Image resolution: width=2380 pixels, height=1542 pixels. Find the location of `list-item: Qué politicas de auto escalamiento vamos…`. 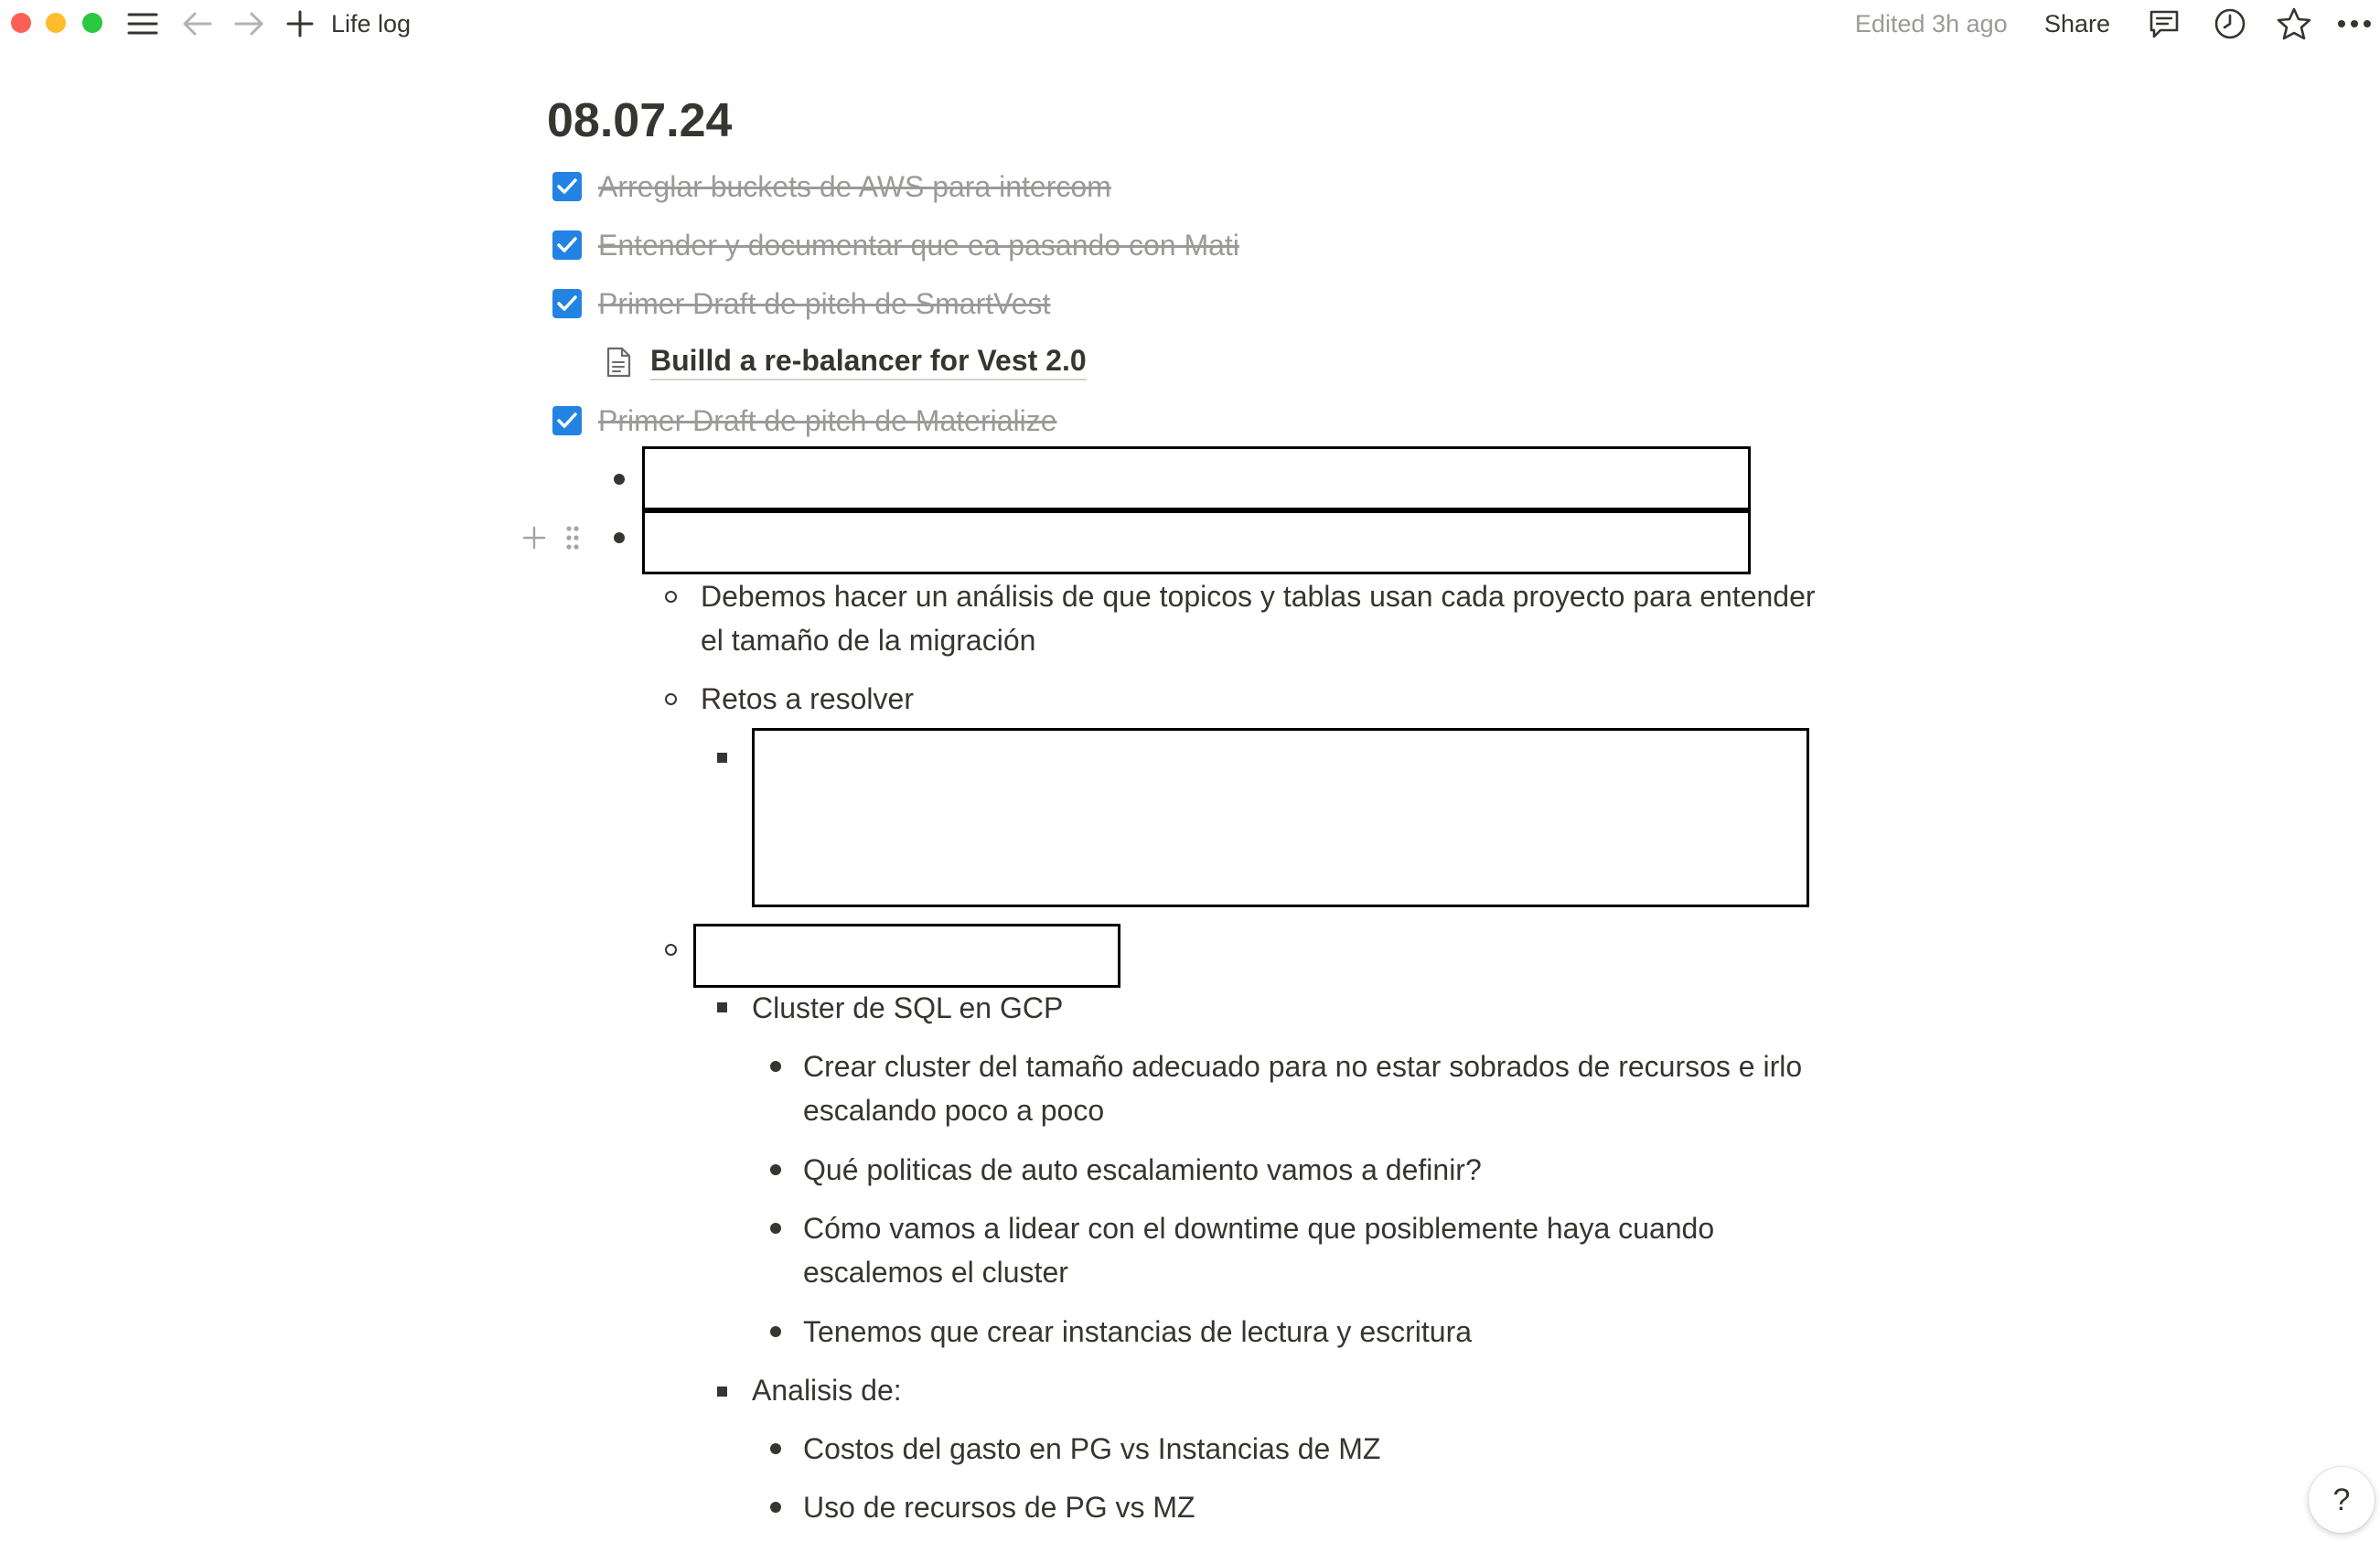

list-item: Qué politicas de auto escalamiento vamos… is located at coordinates (1142, 1170).